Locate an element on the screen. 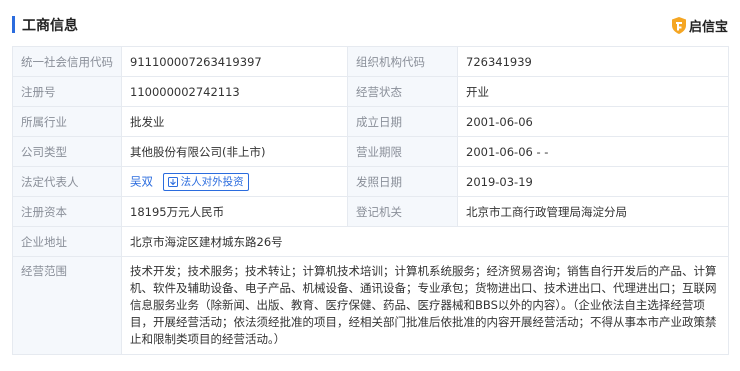 The image size is (740, 371). founded-value: 2001-06-06 is located at coordinates (593, 121).